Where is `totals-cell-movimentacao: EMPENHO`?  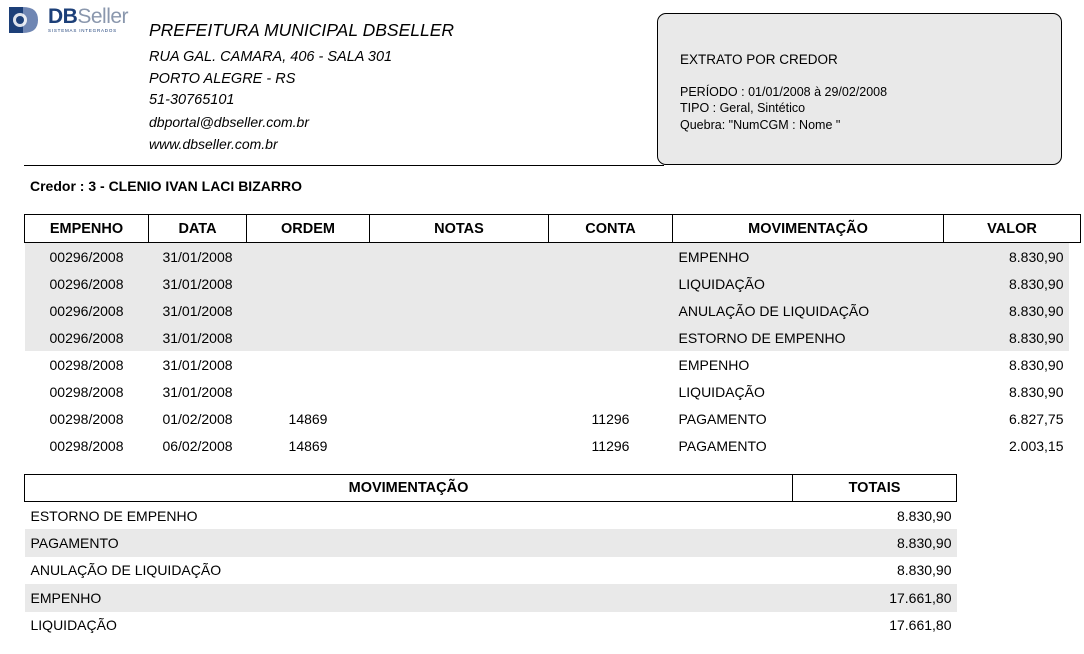
totals-cell-movimentacao: EMPENHO is located at coordinates (408, 598).